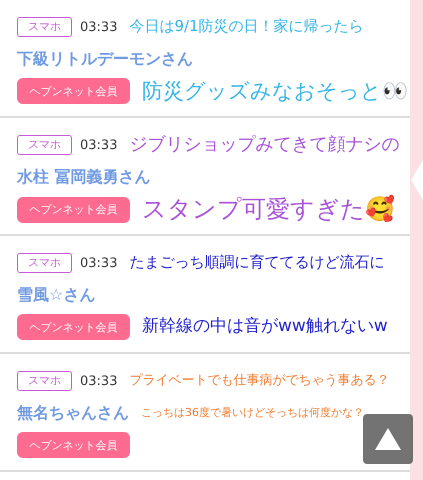 The width and height of the screenshot is (423, 480). I want to click on caption-text: たまごっち順調に育ててるけど流石に, so click(256, 263).